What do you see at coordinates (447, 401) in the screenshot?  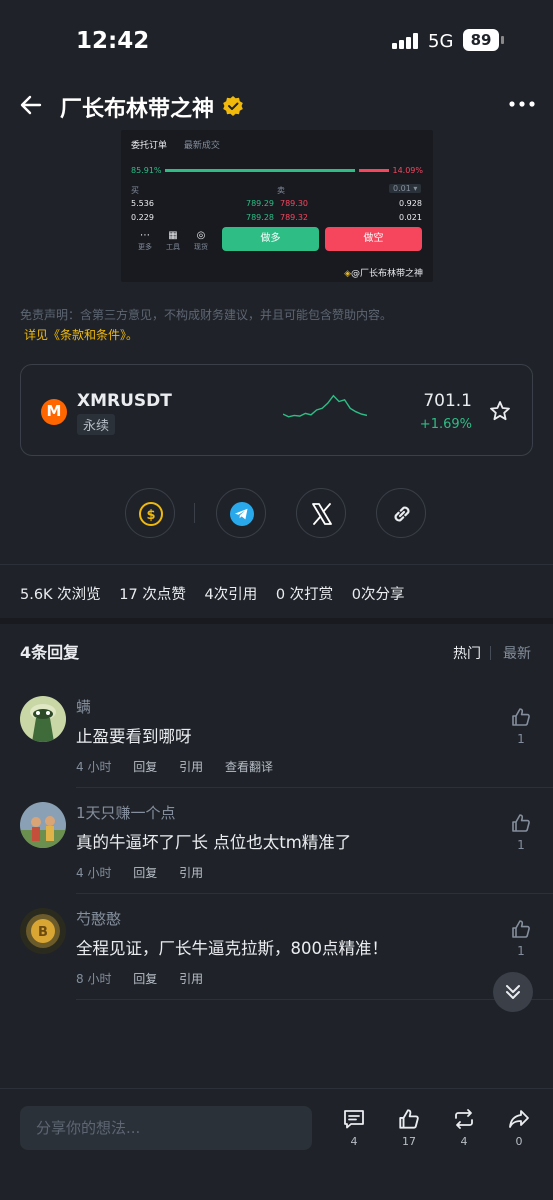 I see `ticker-price: 701.1` at bounding box center [447, 401].